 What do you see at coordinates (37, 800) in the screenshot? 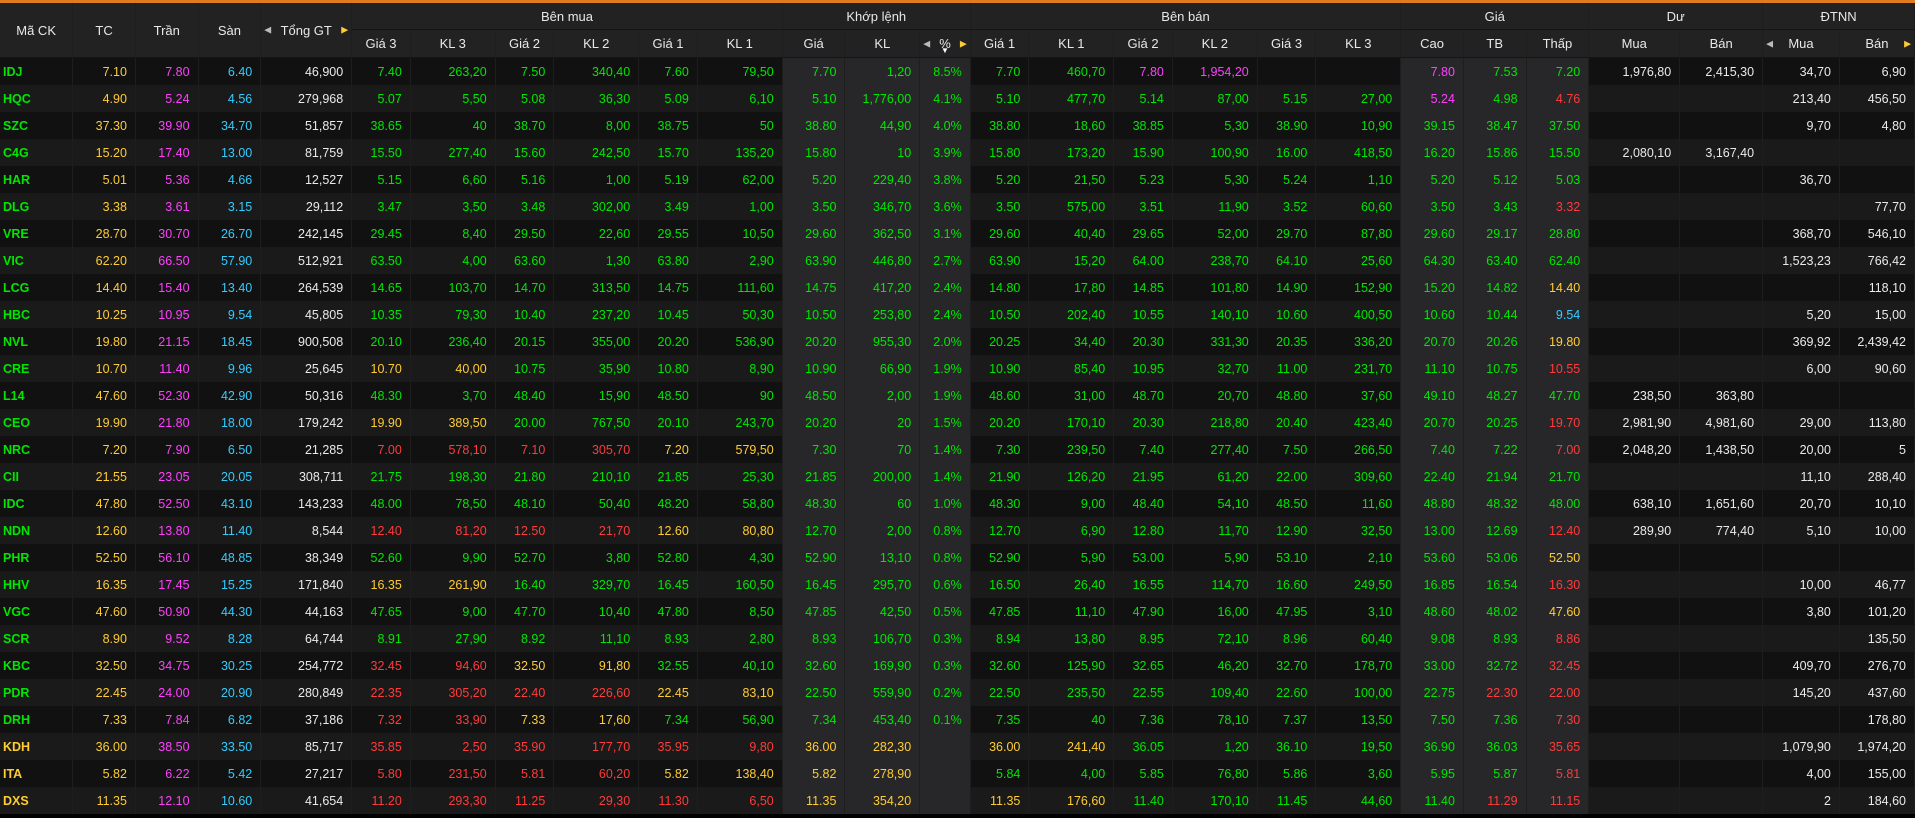
I see `symbol-cell: DXS` at bounding box center [37, 800].